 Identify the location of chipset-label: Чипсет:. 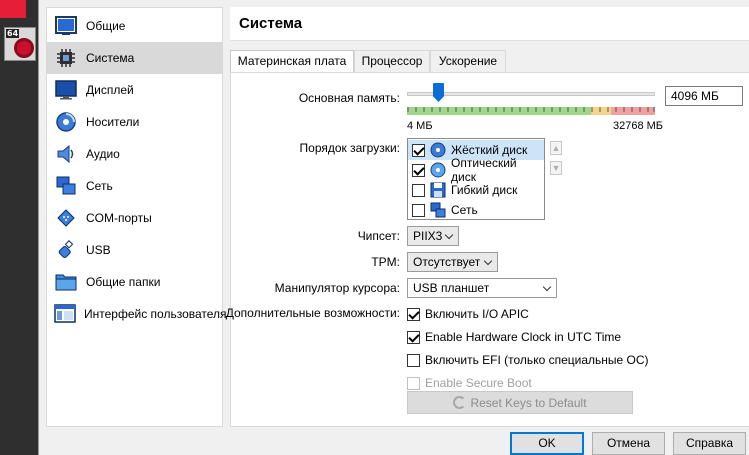
(378, 236).